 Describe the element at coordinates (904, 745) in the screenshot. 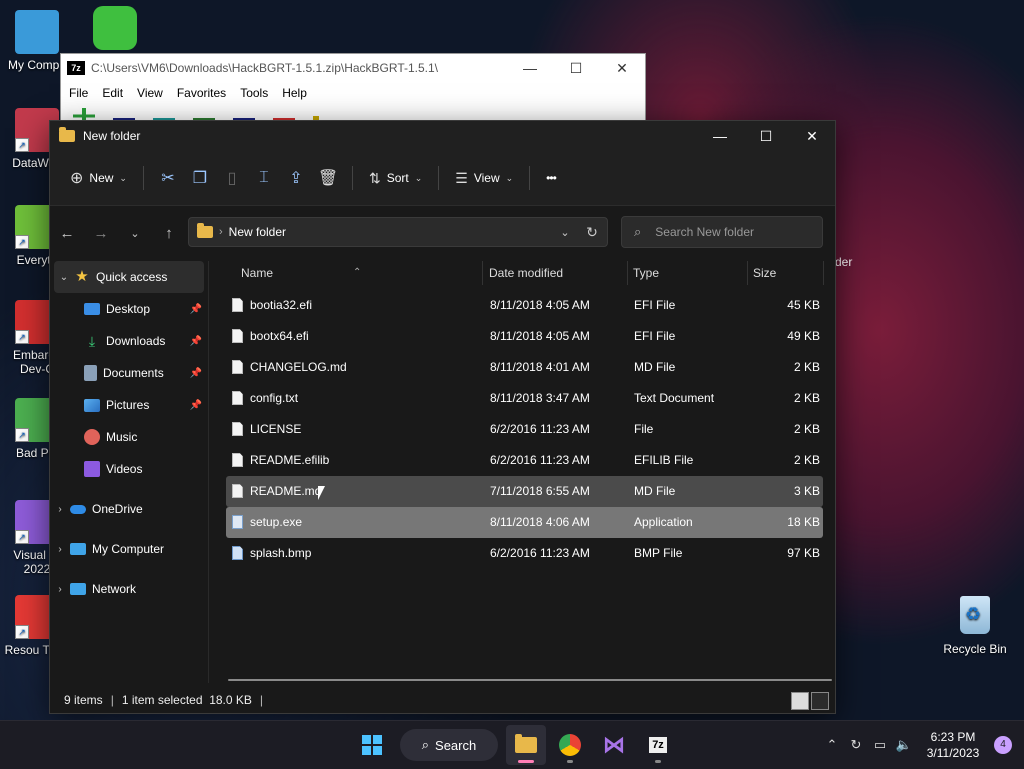

I see `volume-icon: 🔈` at that location.